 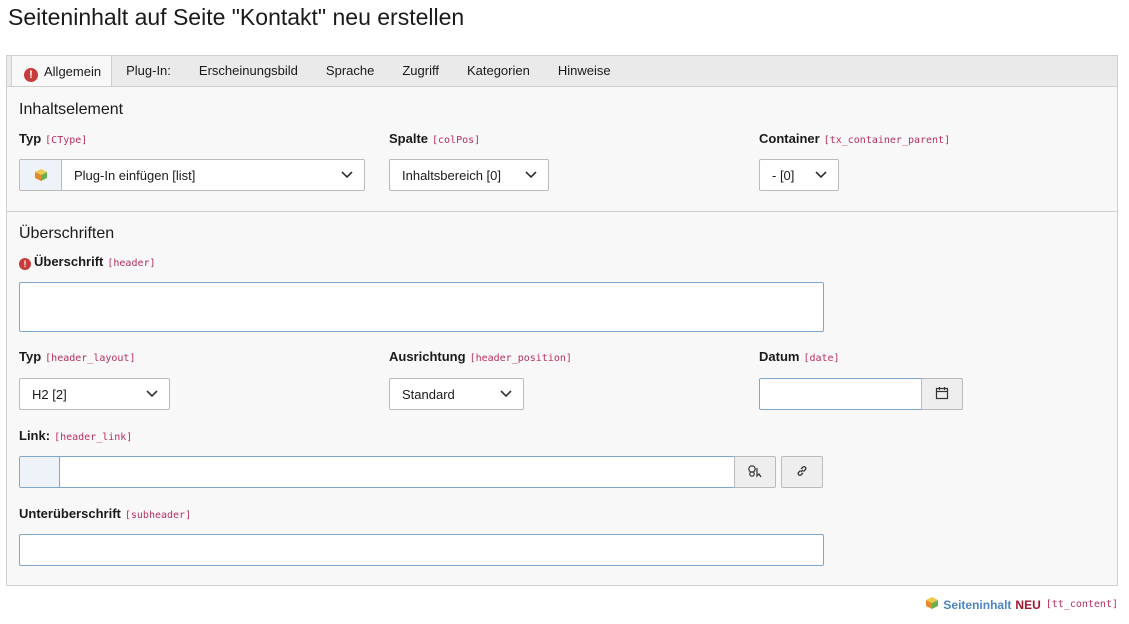 I want to click on date-label: Datum [date], so click(x=799, y=356).